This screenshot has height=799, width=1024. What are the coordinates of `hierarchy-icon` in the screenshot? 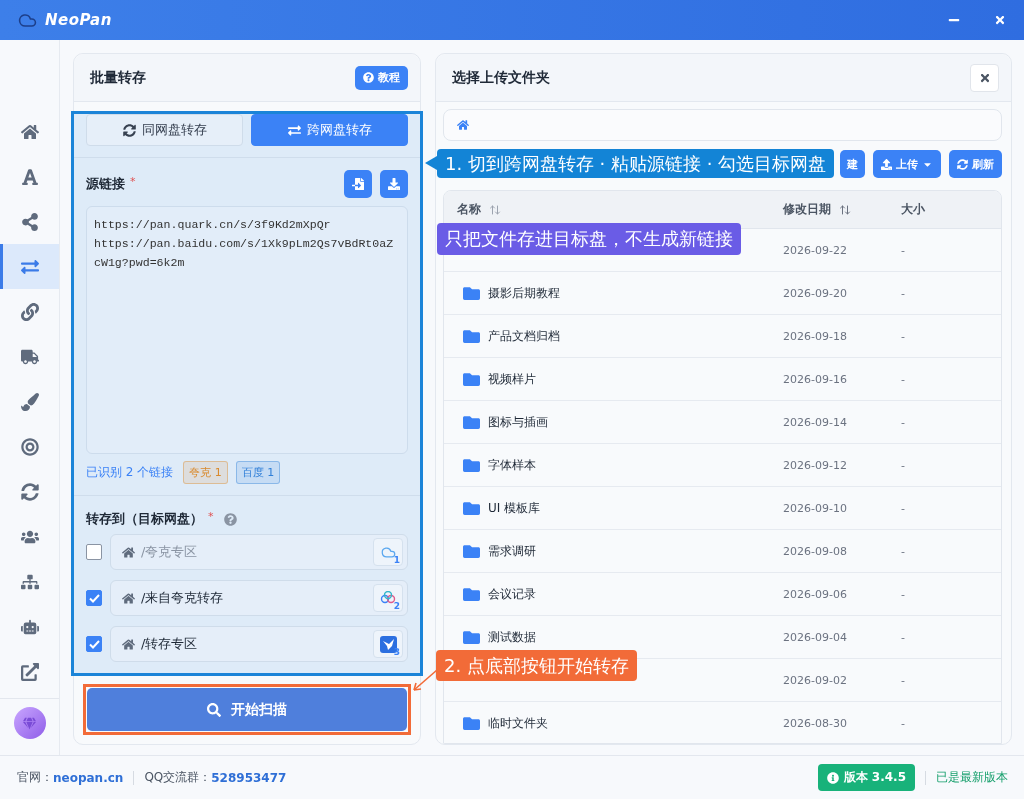 It's located at (29, 581).